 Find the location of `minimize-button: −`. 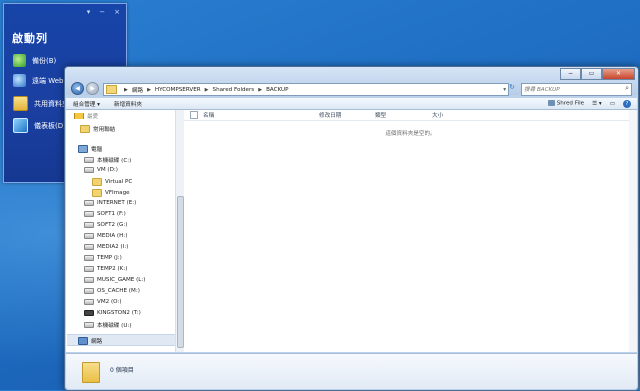

minimize-button: − is located at coordinates (570, 74).